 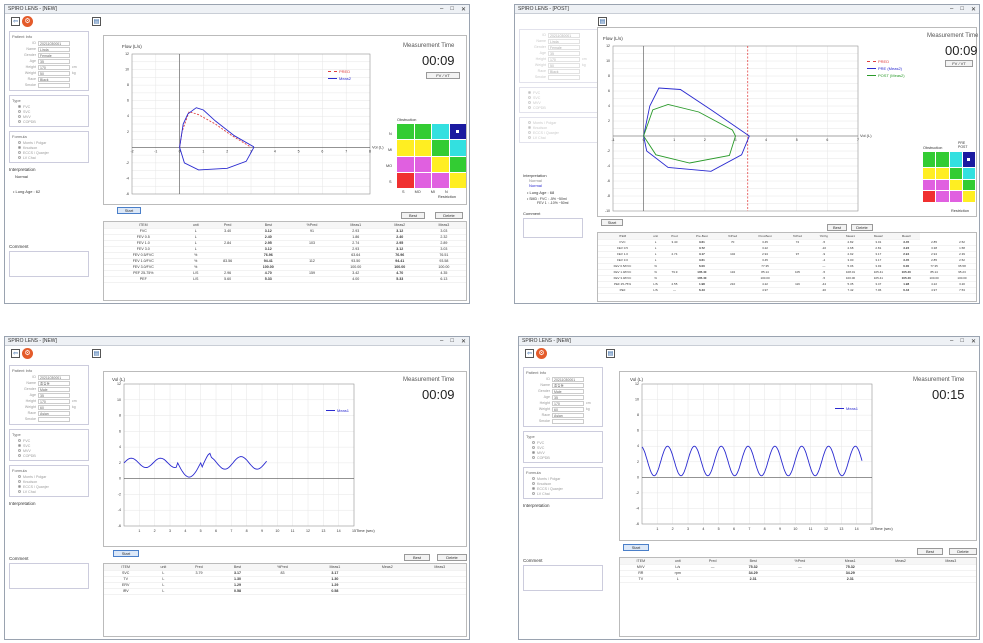 I want to click on field-value: Linda, so click(x=54, y=49).